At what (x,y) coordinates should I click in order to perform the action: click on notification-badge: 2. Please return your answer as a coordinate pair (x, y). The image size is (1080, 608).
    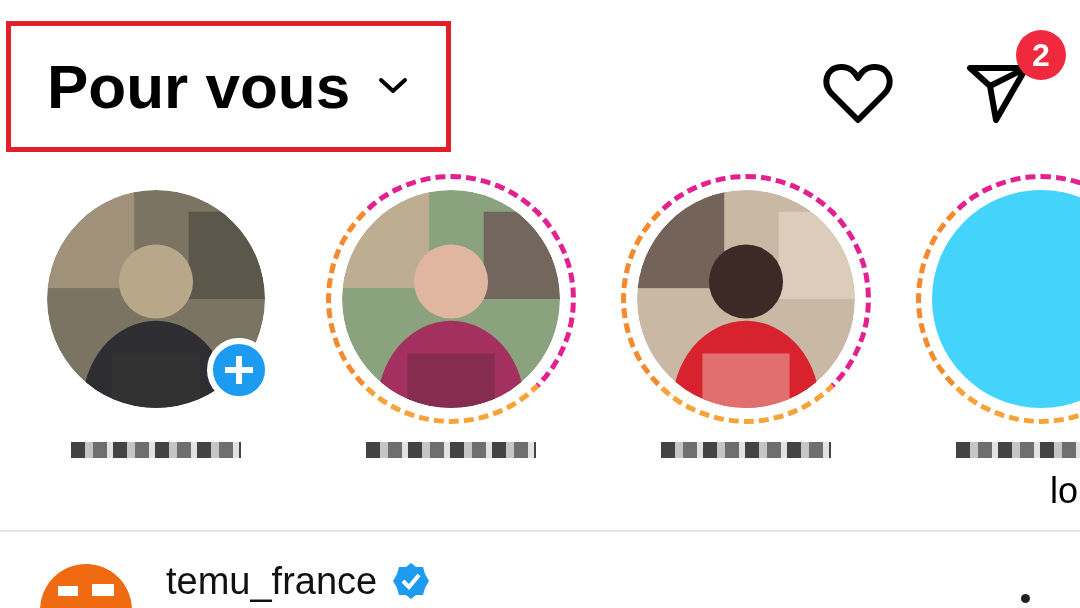
    Looking at the image, I should click on (1041, 55).